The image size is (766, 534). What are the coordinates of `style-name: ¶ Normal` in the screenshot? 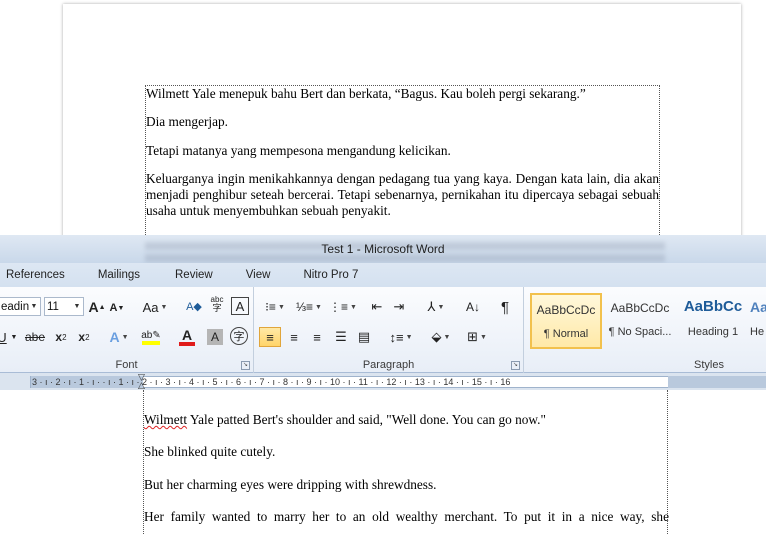 It's located at (566, 334).